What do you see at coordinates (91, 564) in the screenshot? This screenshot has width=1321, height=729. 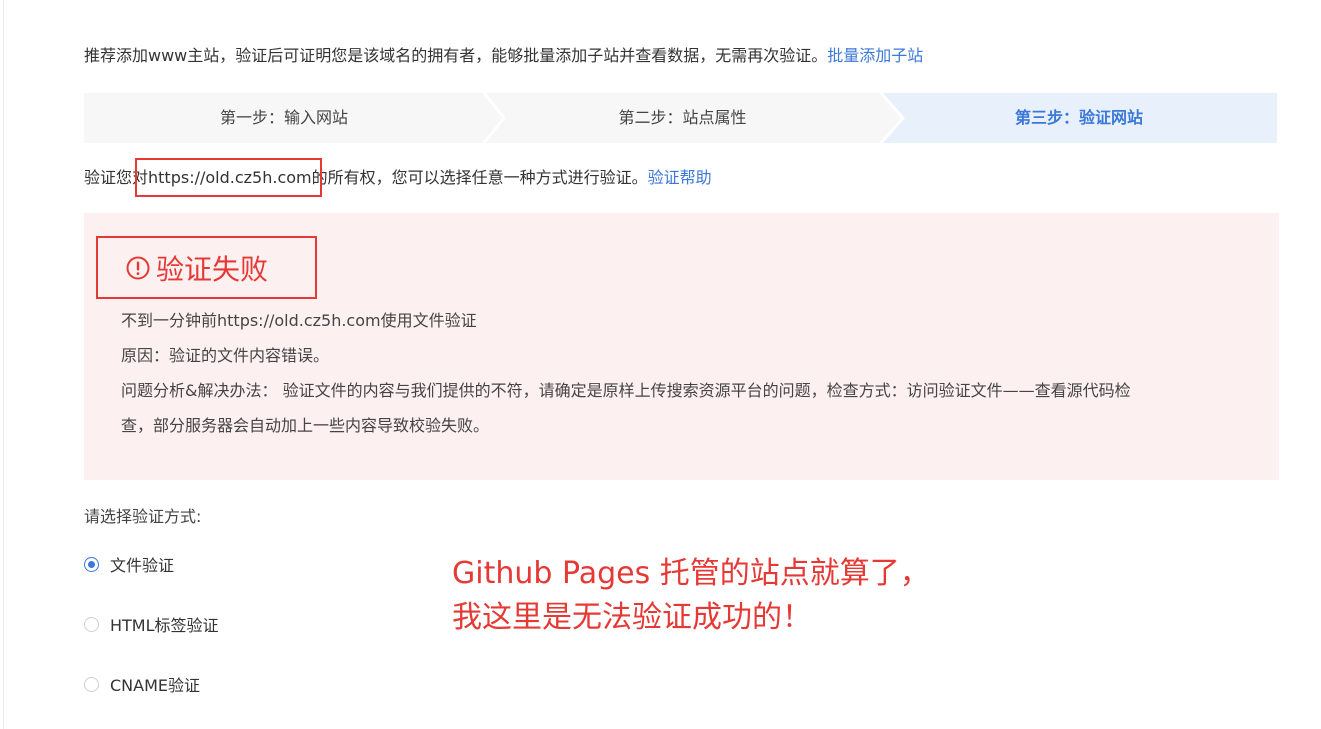 I see `radio-button-checked` at bounding box center [91, 564].